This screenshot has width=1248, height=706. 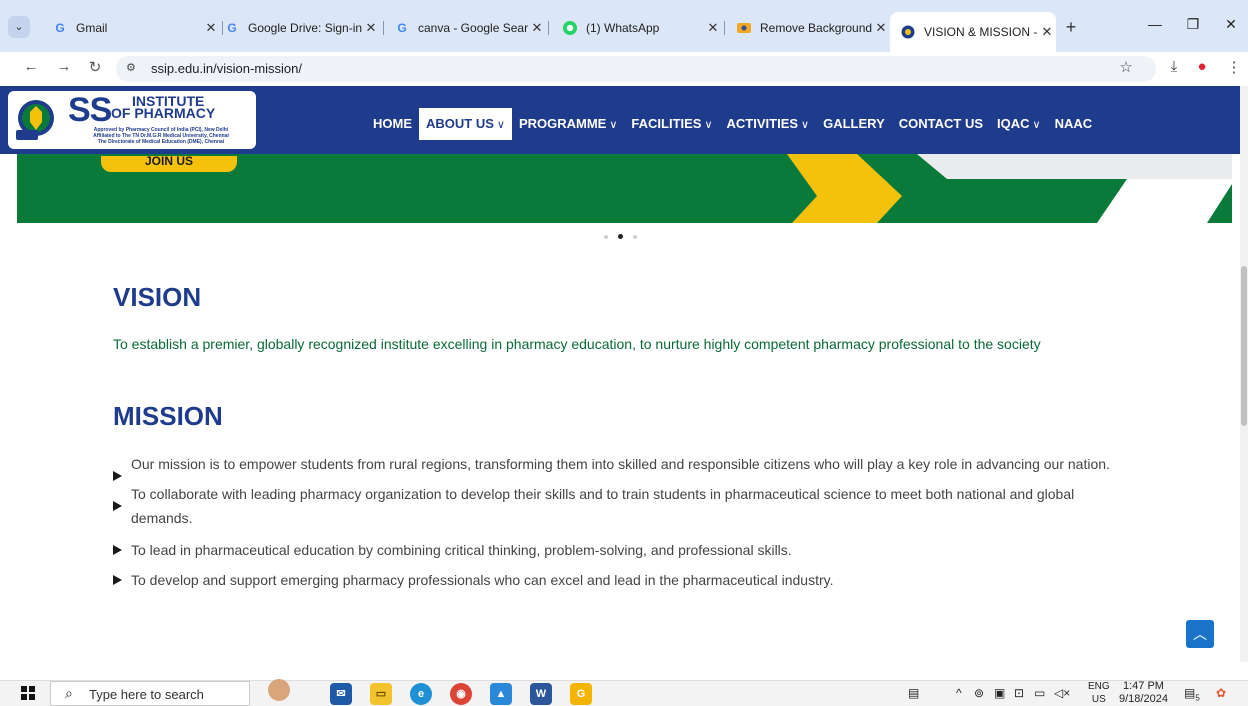 I want to click on scroll-to-top-button: ︿, so click(x=1200, y=634).